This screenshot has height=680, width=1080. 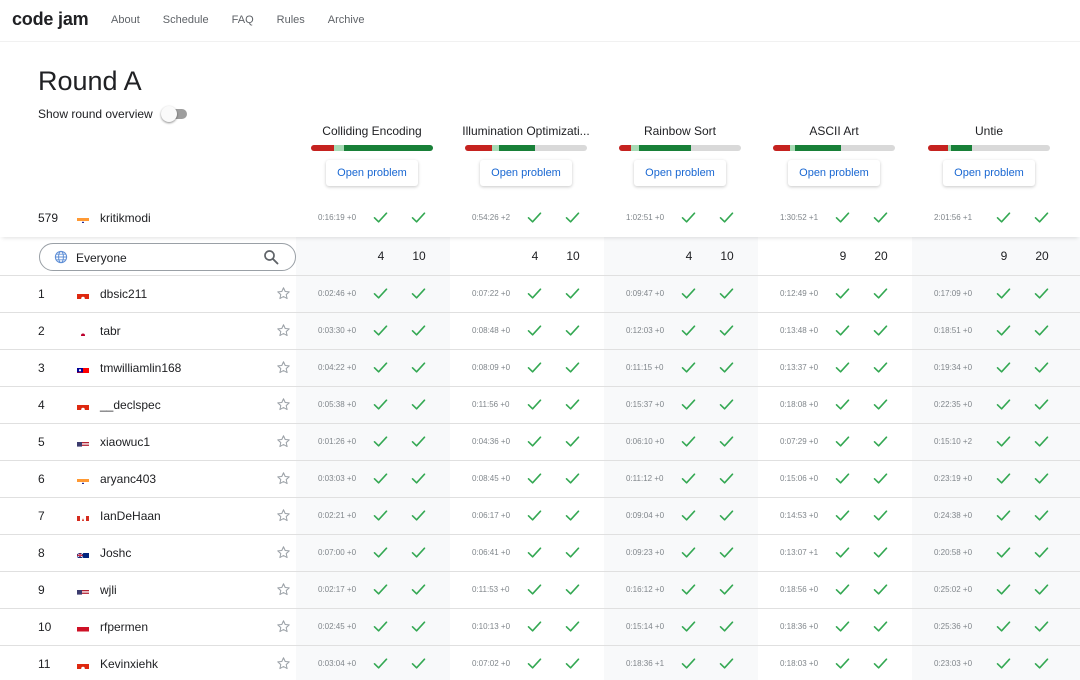 I want to click on username-link: aryanc403, so click(x=128, y=479).